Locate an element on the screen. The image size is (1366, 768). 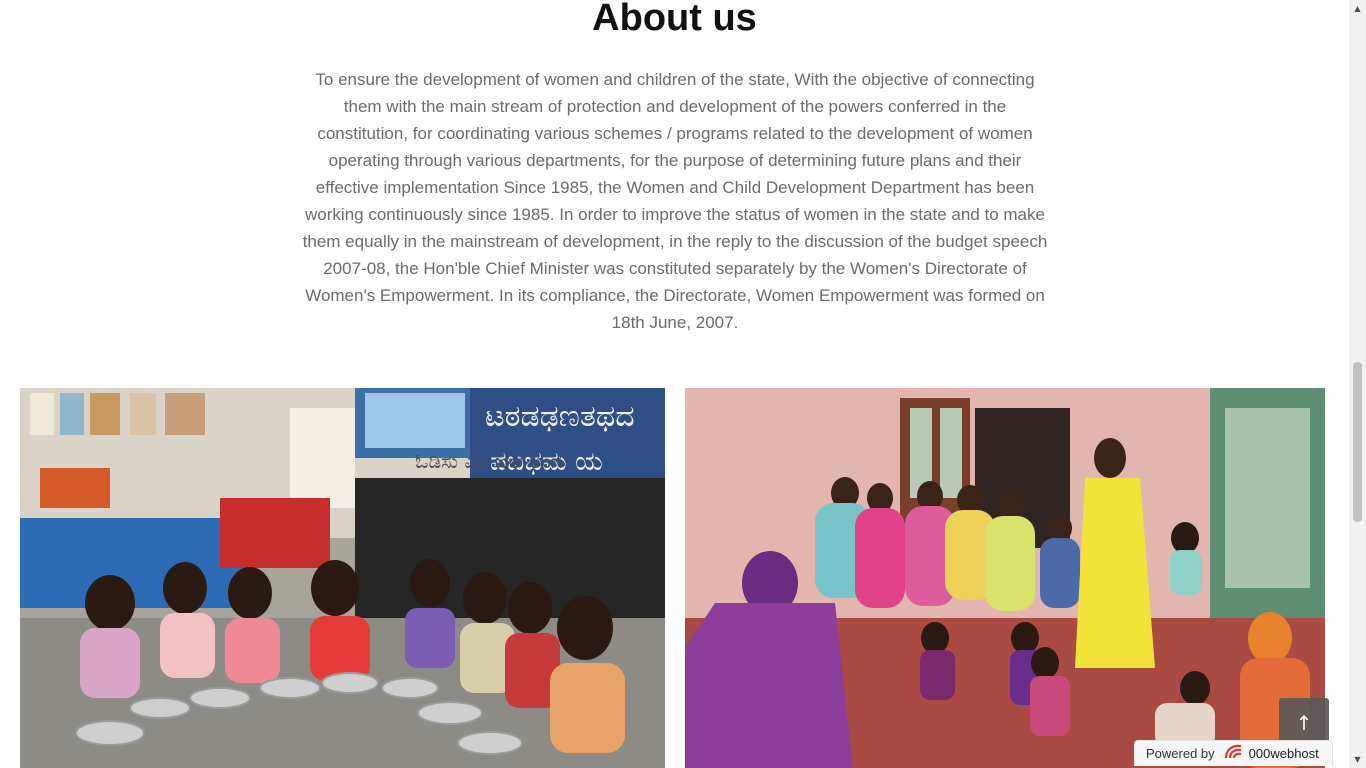
vertical-scrollbar: ▲ ▼ is located at coordinates (1357, 384).